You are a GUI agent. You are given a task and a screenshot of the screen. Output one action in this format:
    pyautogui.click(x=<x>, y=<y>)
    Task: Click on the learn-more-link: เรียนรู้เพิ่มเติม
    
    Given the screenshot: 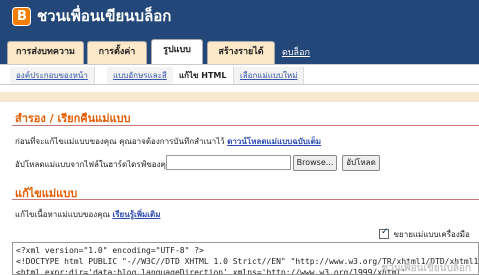 What is the action you would take?
    pyautogui.click(x=137, y=214)
    